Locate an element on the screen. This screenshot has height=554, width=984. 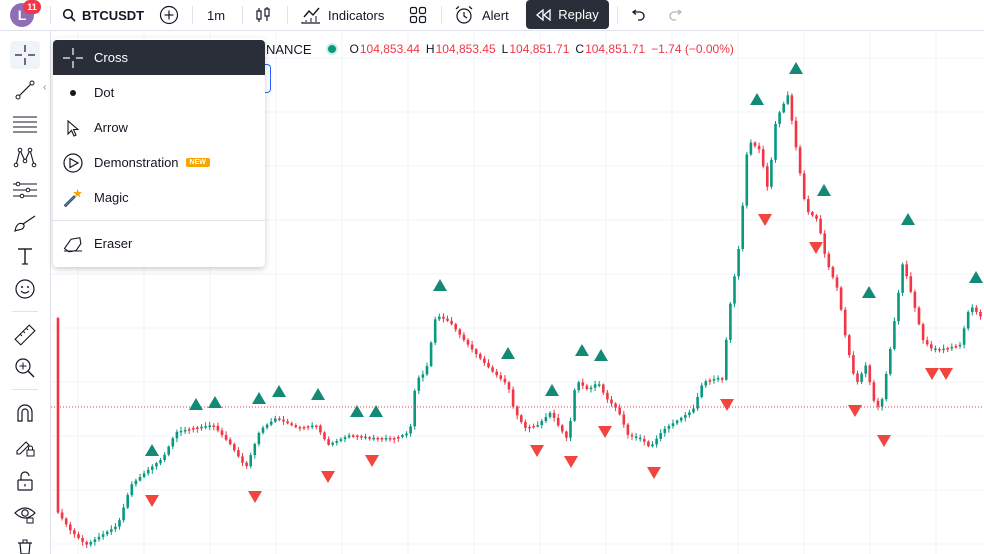
trend-line-tool is located at coordinates (25, 90).